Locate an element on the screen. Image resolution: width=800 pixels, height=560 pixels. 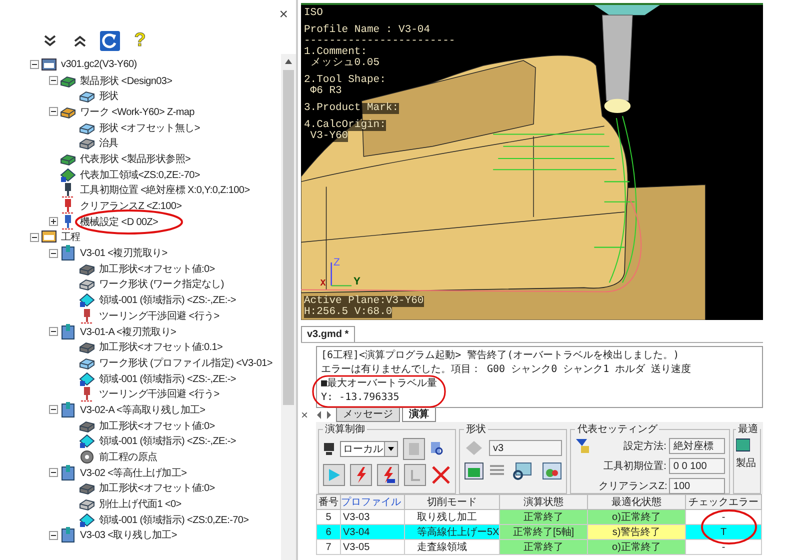
message-line: エラーは有りませんでした。項目： G00 シャンク0 シャンク1 ホルダ 送り速度 is located at coordinates (506, 370).